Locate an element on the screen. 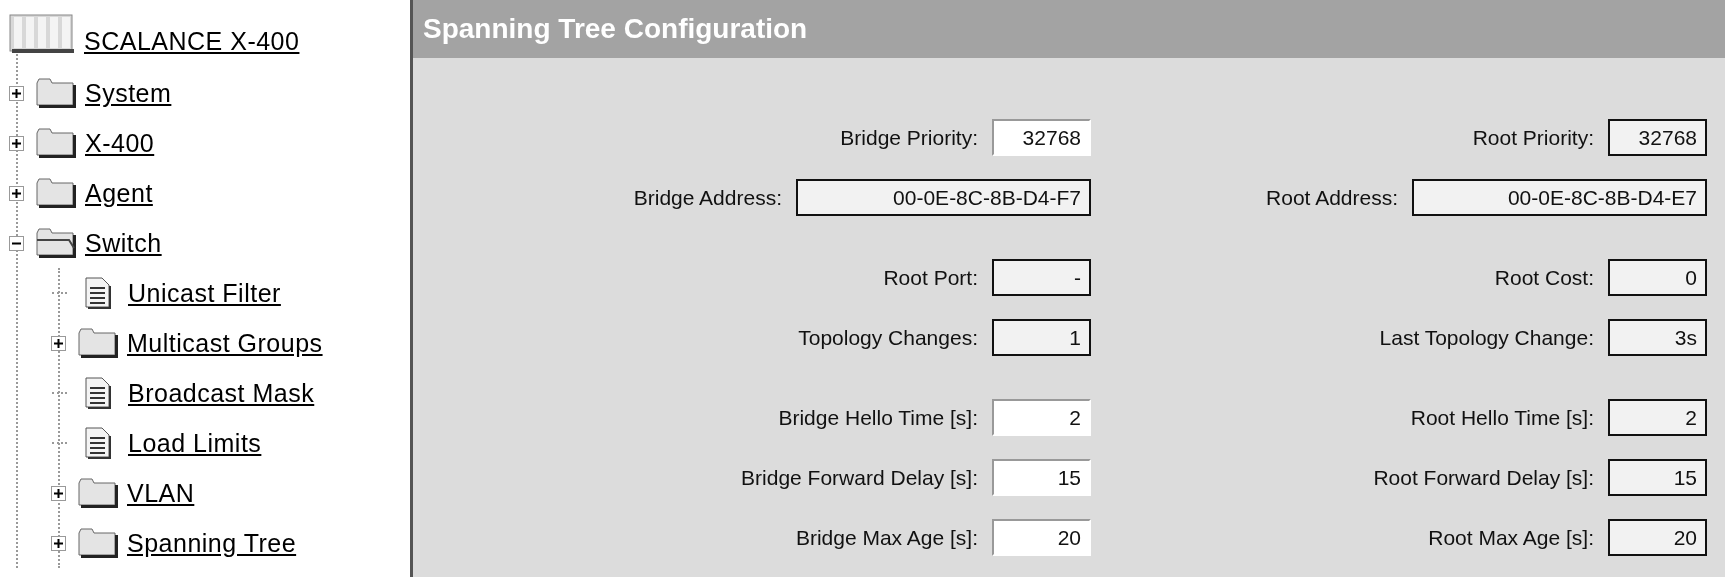 The image size is (1725, 577). tree-item-link: Multicast Groups is located at coordinates (225, 343).